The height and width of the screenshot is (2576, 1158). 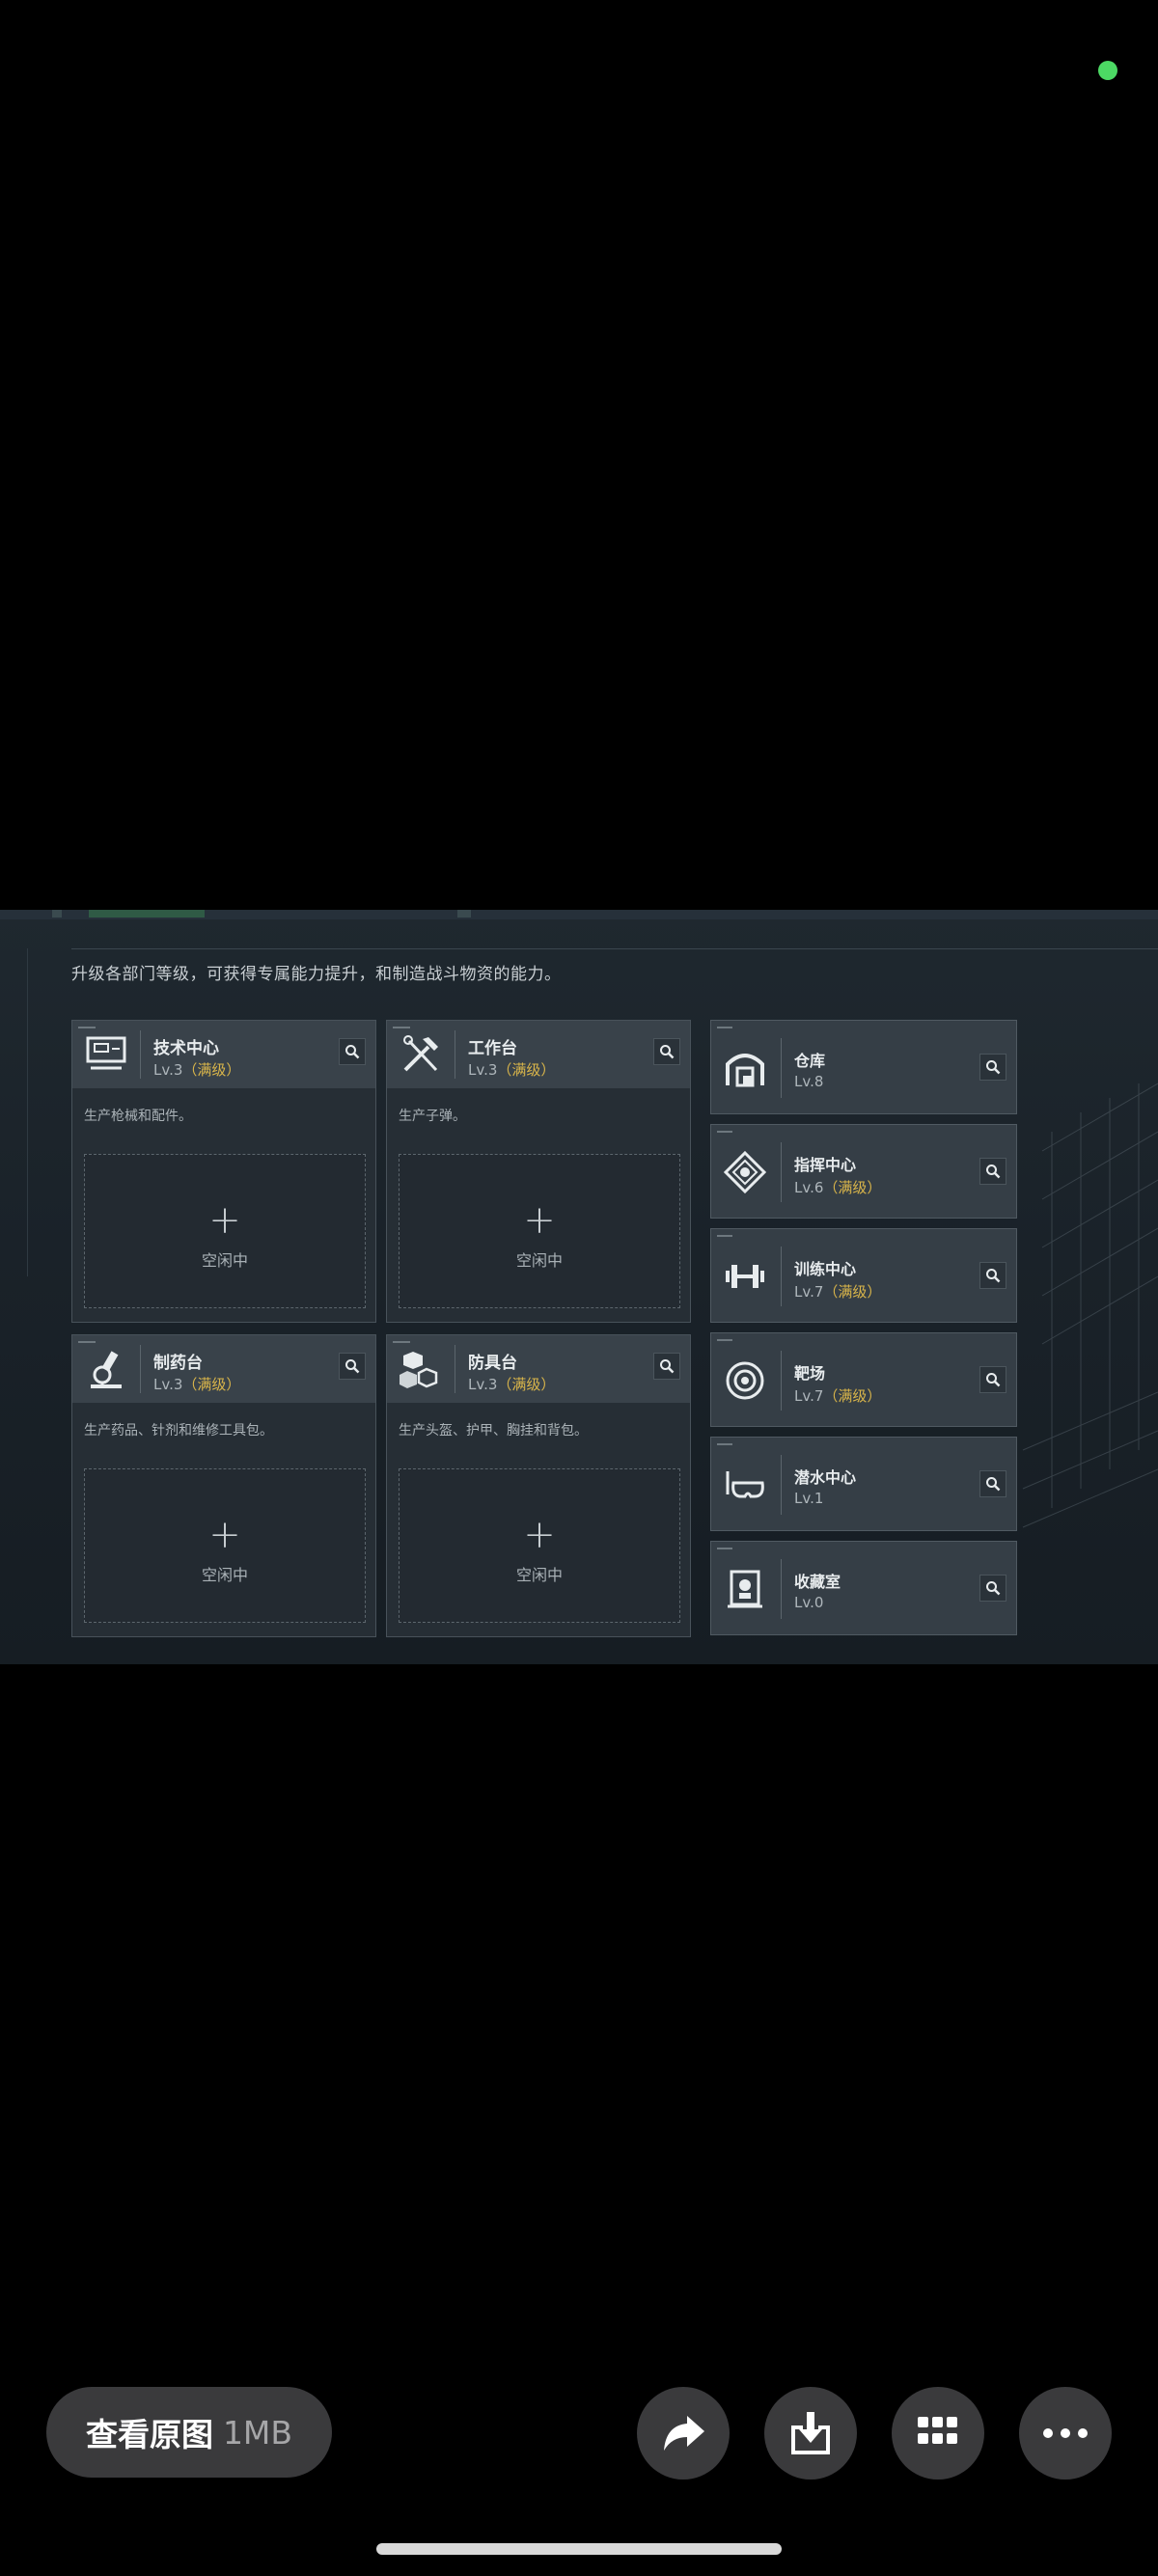 I want to click on workshop-card-armor: 防具台 Lv.3（满级） 生产头盔、护甲、胸挂和背包。 + 空闲中, so click(x=538, y=1485).